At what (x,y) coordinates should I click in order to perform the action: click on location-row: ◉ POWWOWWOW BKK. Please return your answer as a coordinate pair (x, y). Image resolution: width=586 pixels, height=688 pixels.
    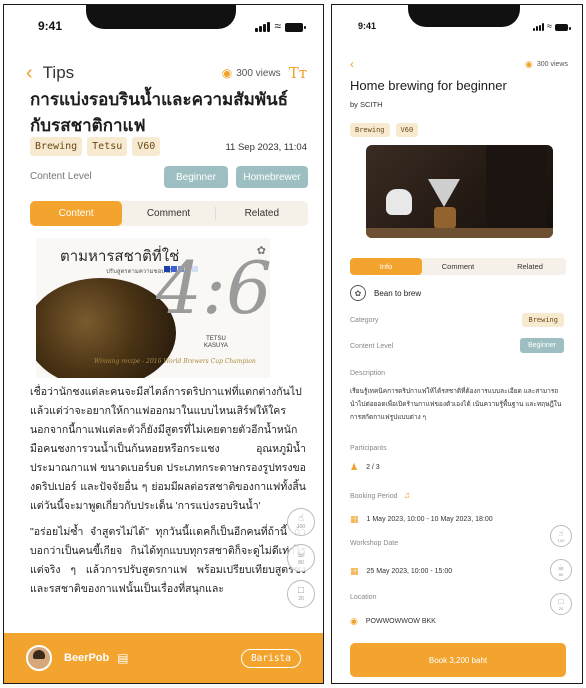
    Looking at the image, I should click on (393, 621).